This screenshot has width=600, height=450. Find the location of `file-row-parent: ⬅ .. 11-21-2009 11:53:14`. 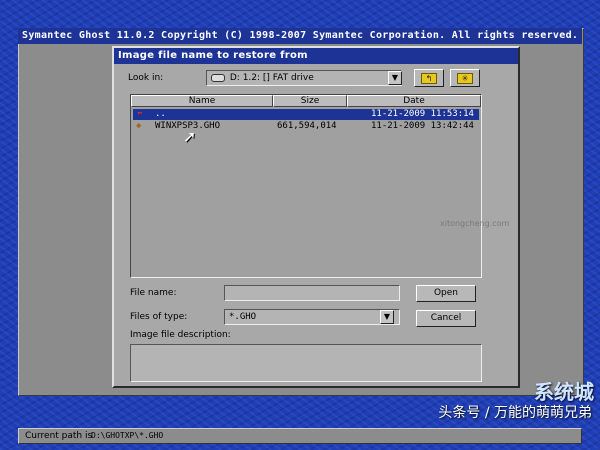

file-row-parent: ⬅ .. 11-21-2009 11:53:14 is located at coordinates (306, 114).